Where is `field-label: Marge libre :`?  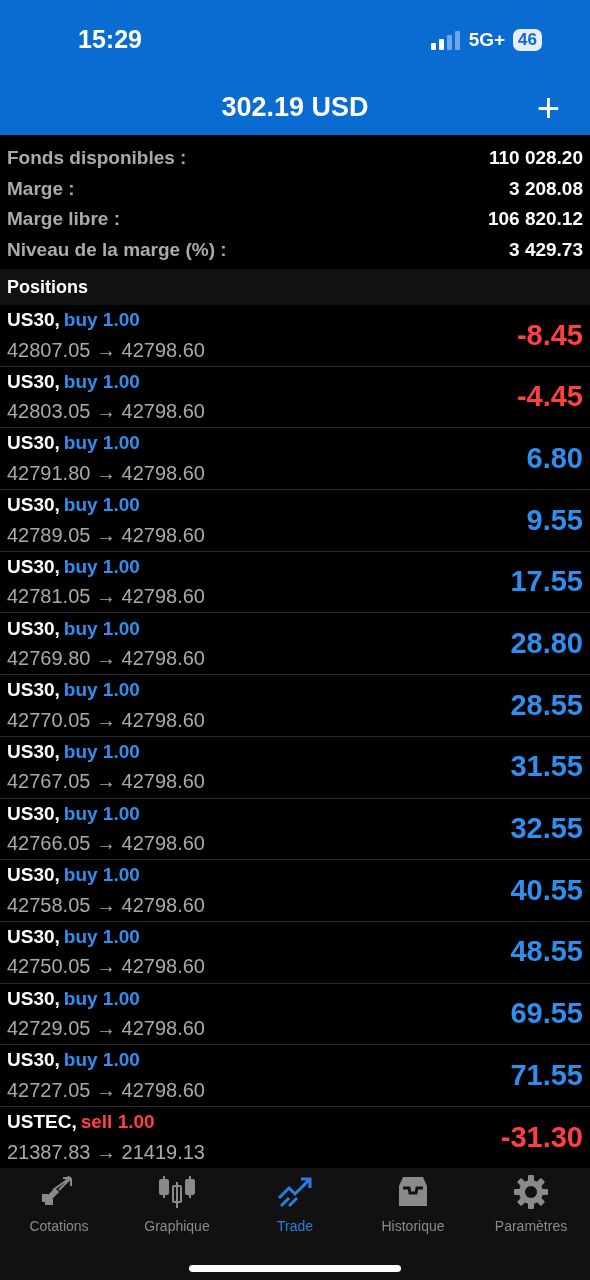
field-label: Marge libre : is located at coordinates (63, 219).